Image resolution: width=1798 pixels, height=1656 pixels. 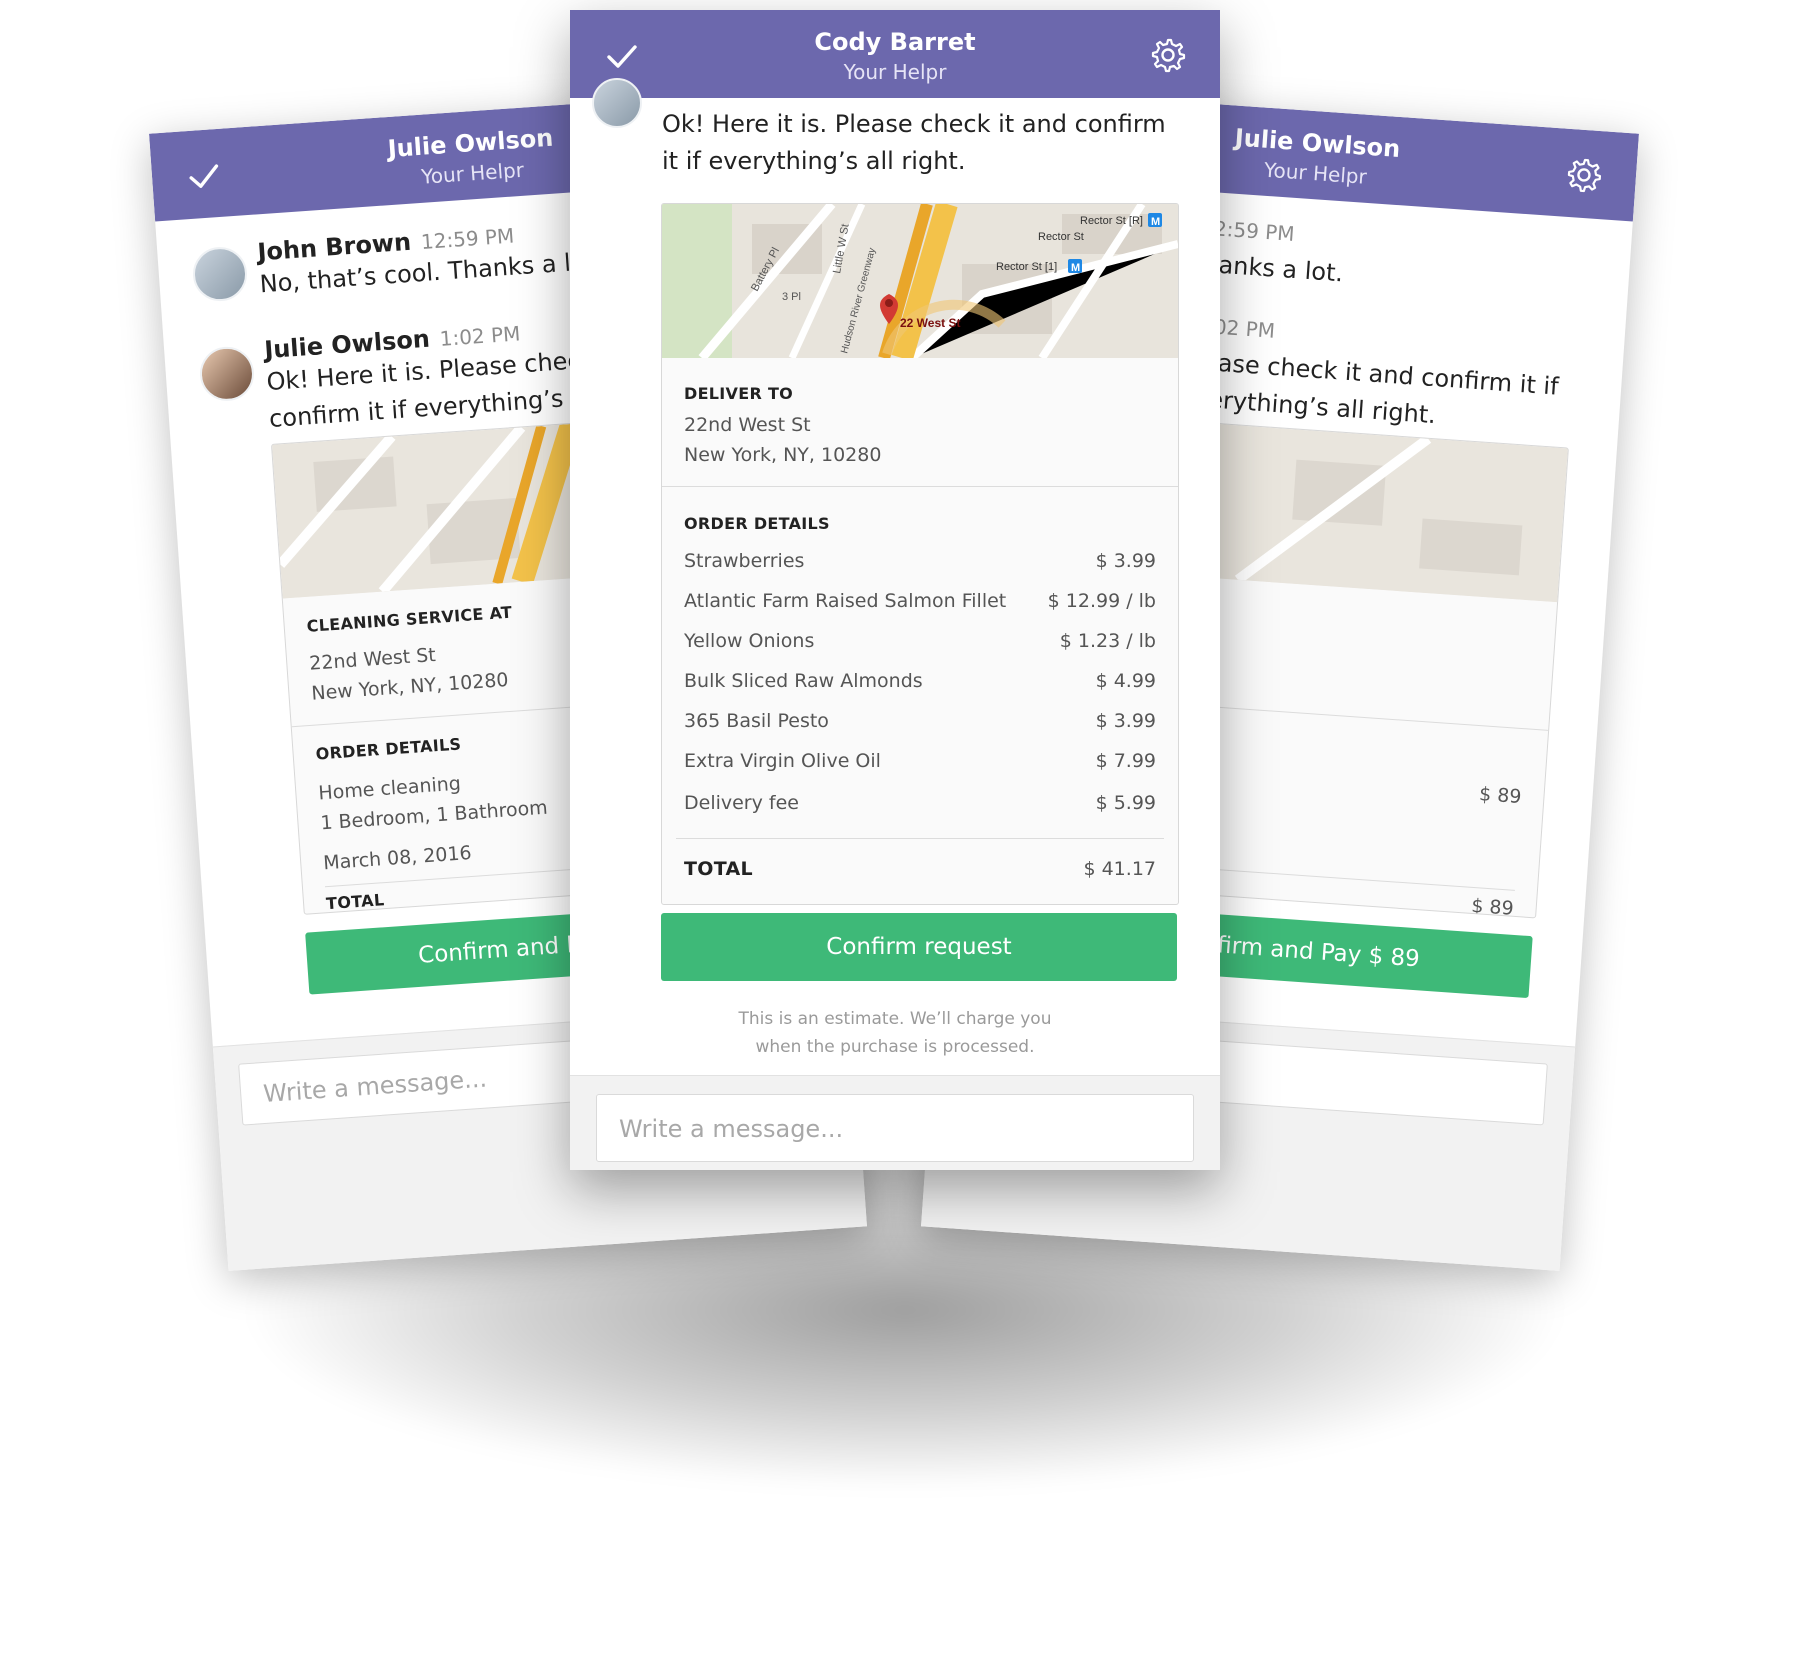 I want to click on order-item-row: Yellow Onions $ 1.23 / lb, so click(x=920, y=645).